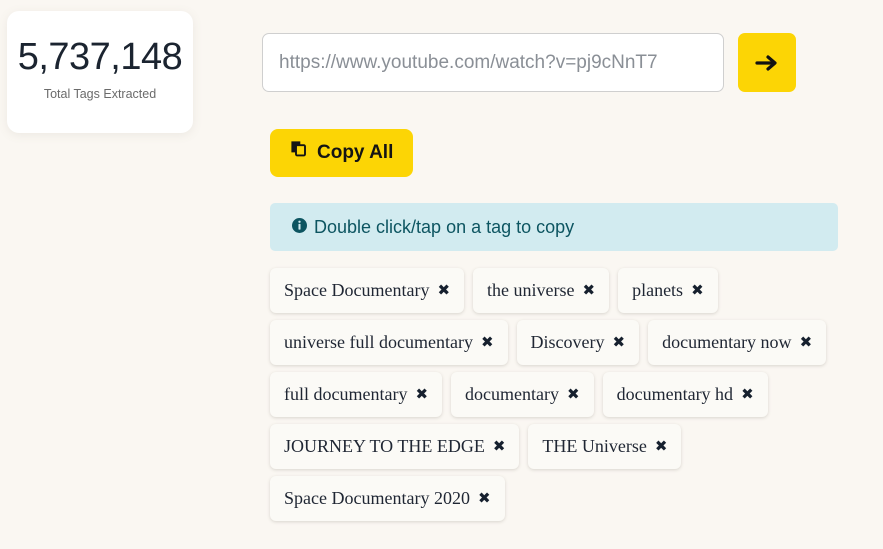 The height and width of the screenshot is (549, 883). I want to click on tag-label: universe full documentary, so click(378, 342).